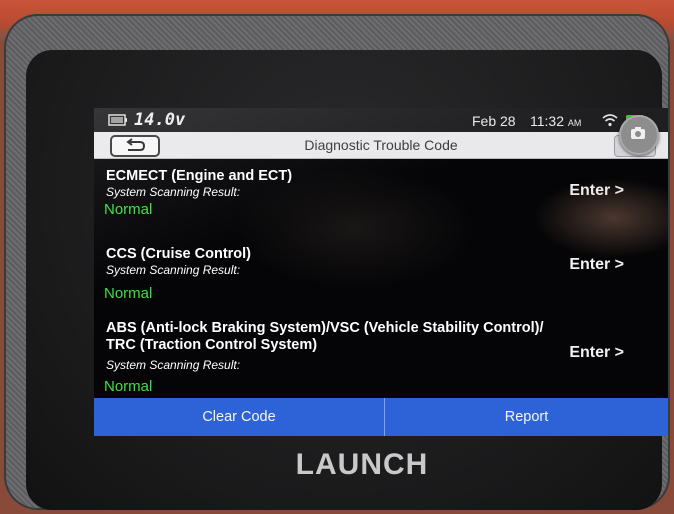 The width and height of the screenshot is (674, 514). What do you see at coordinates (494, 121) in the screenshot?
I see `status-date: Feb 28` at bounding box center [494, 121].